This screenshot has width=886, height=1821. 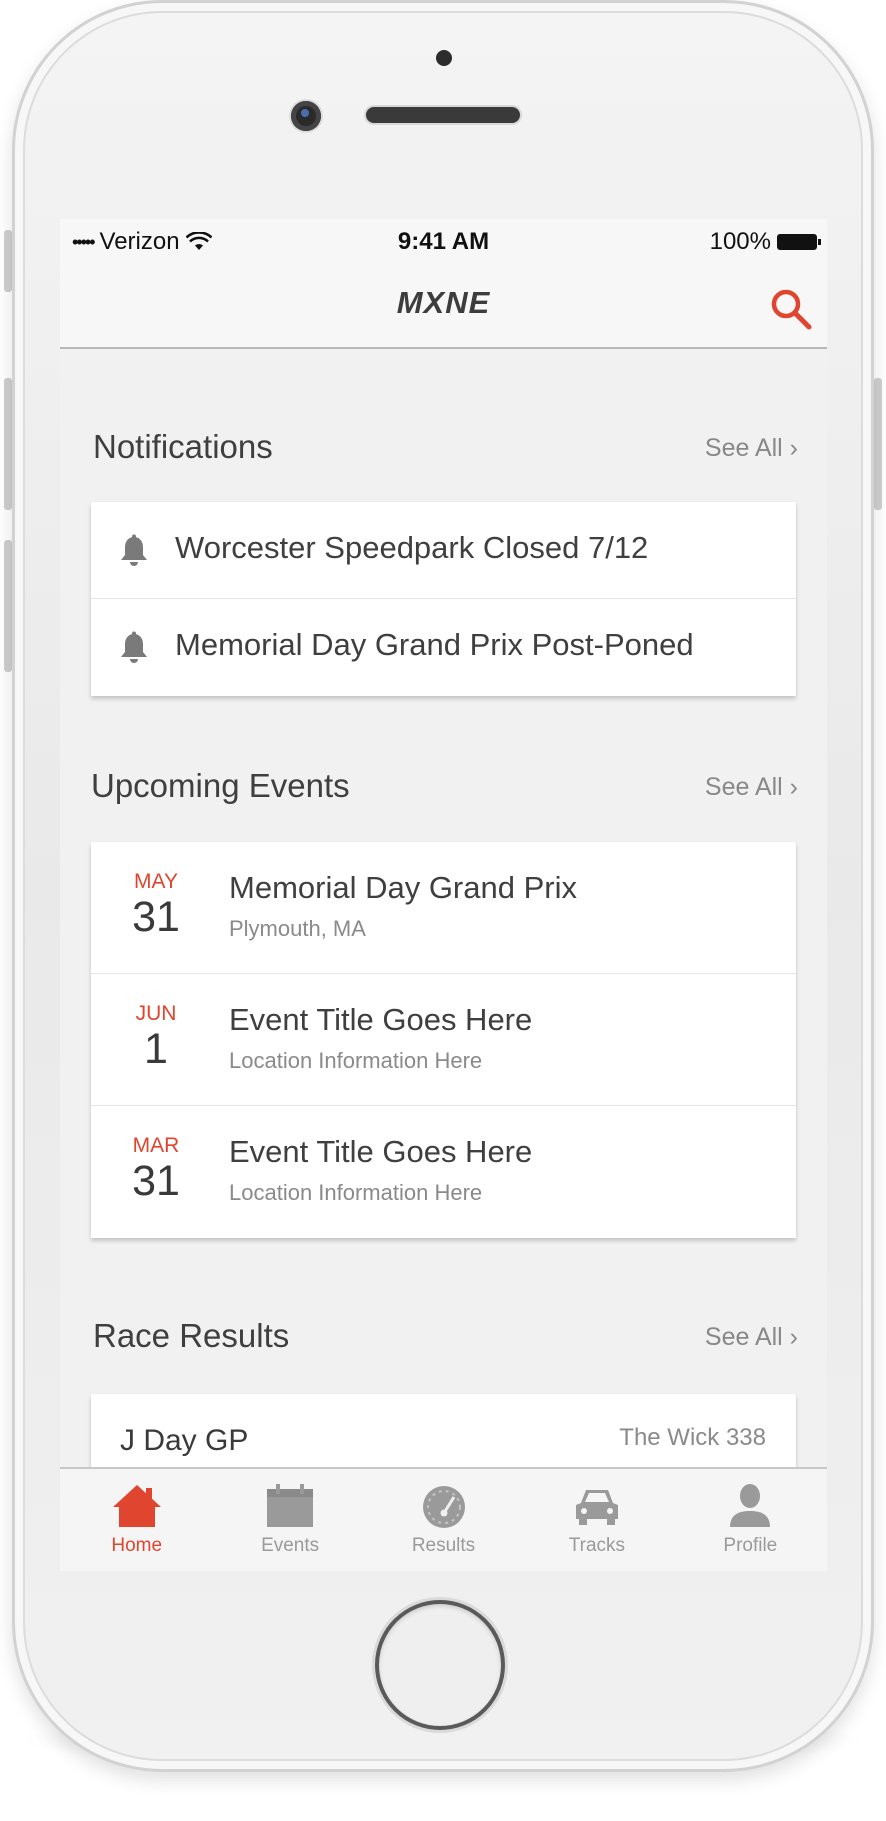 I want to click on search-icon, so click(x=791, y=309).